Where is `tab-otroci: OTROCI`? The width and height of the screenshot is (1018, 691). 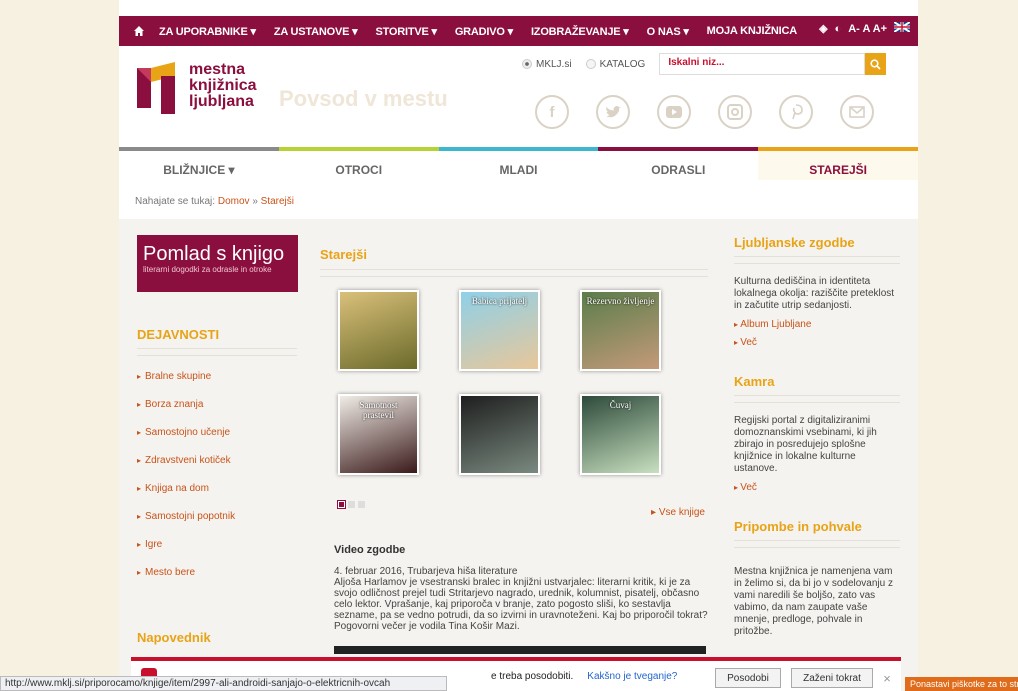
tab-otroci: OTROCI is located at coordinates (358, 163).